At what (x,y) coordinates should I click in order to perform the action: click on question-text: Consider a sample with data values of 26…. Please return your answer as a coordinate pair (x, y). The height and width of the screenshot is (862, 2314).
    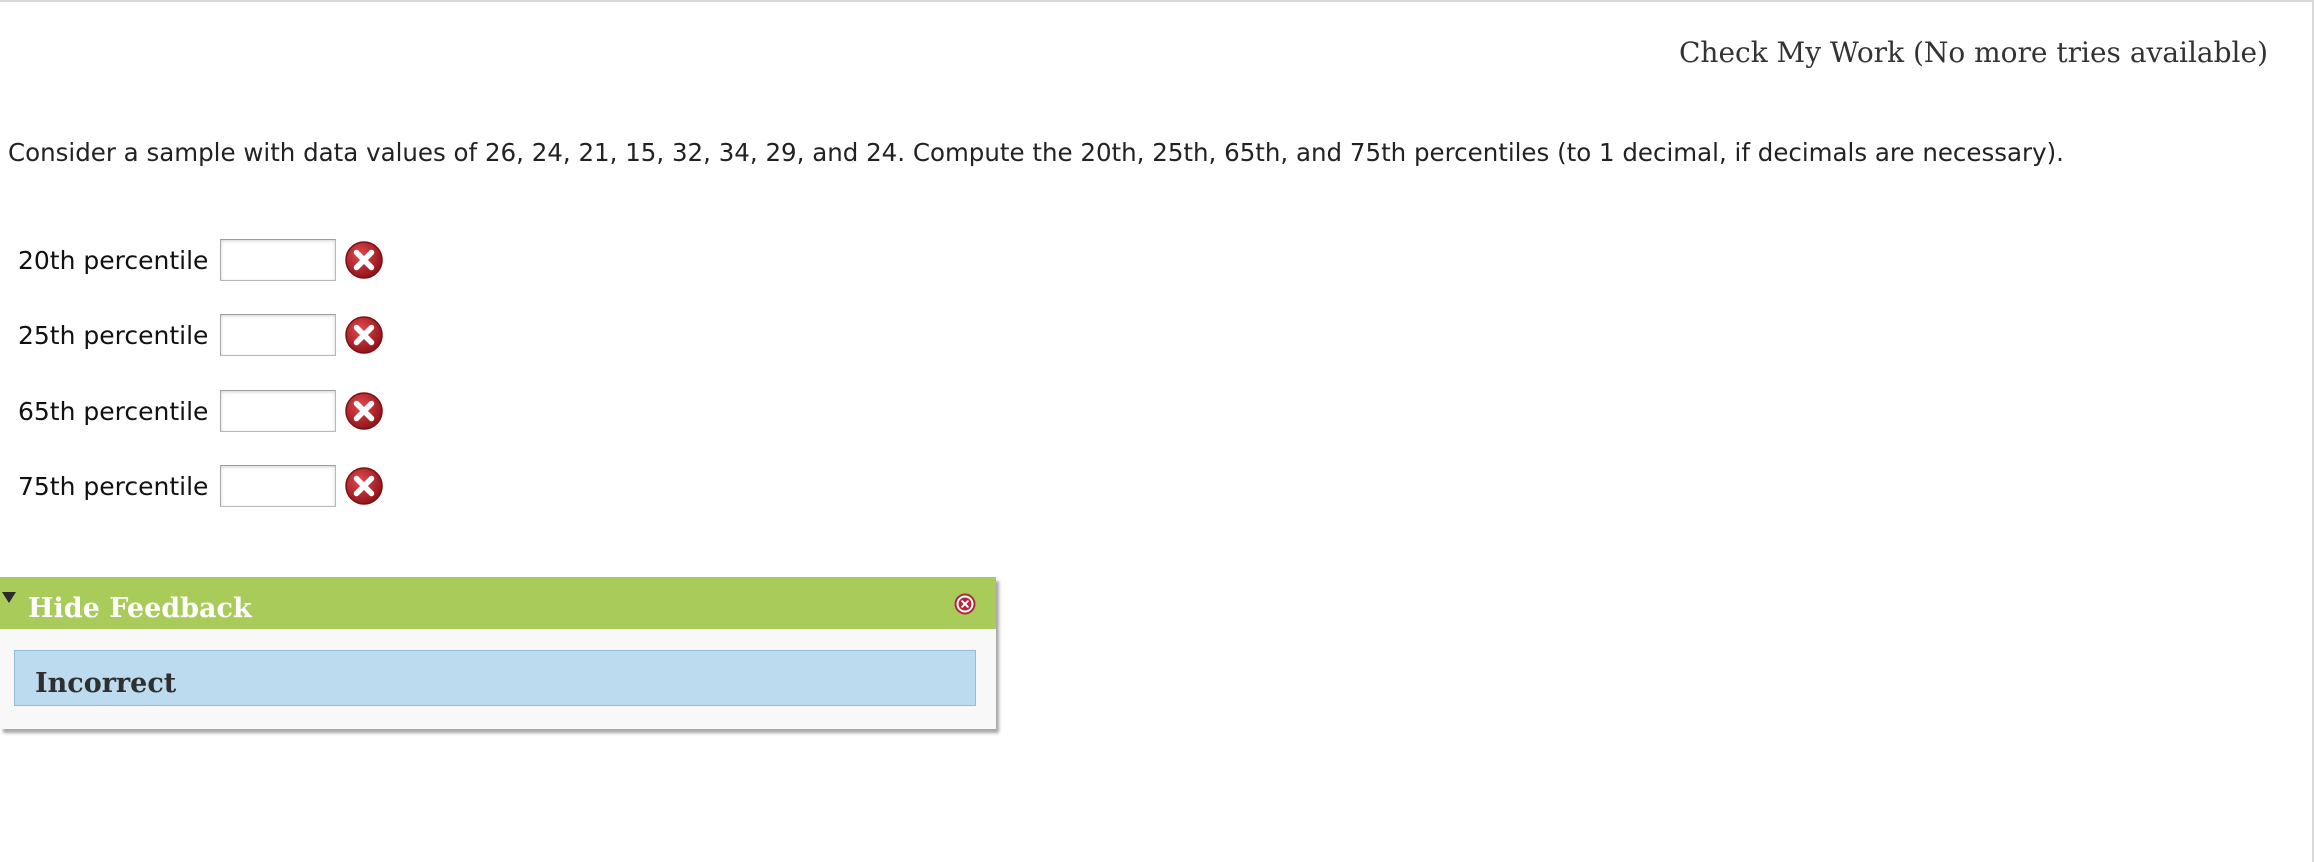
    Looking at the image, I should click on (1036, 152).